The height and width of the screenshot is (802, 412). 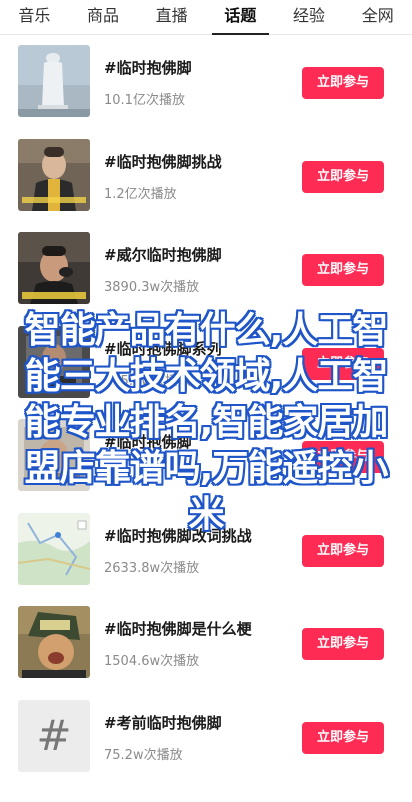 I want to click on list-item: #临时抱佛脚是什么梗 1504.6w次播放 立即参与, so click(x=206, y=642).